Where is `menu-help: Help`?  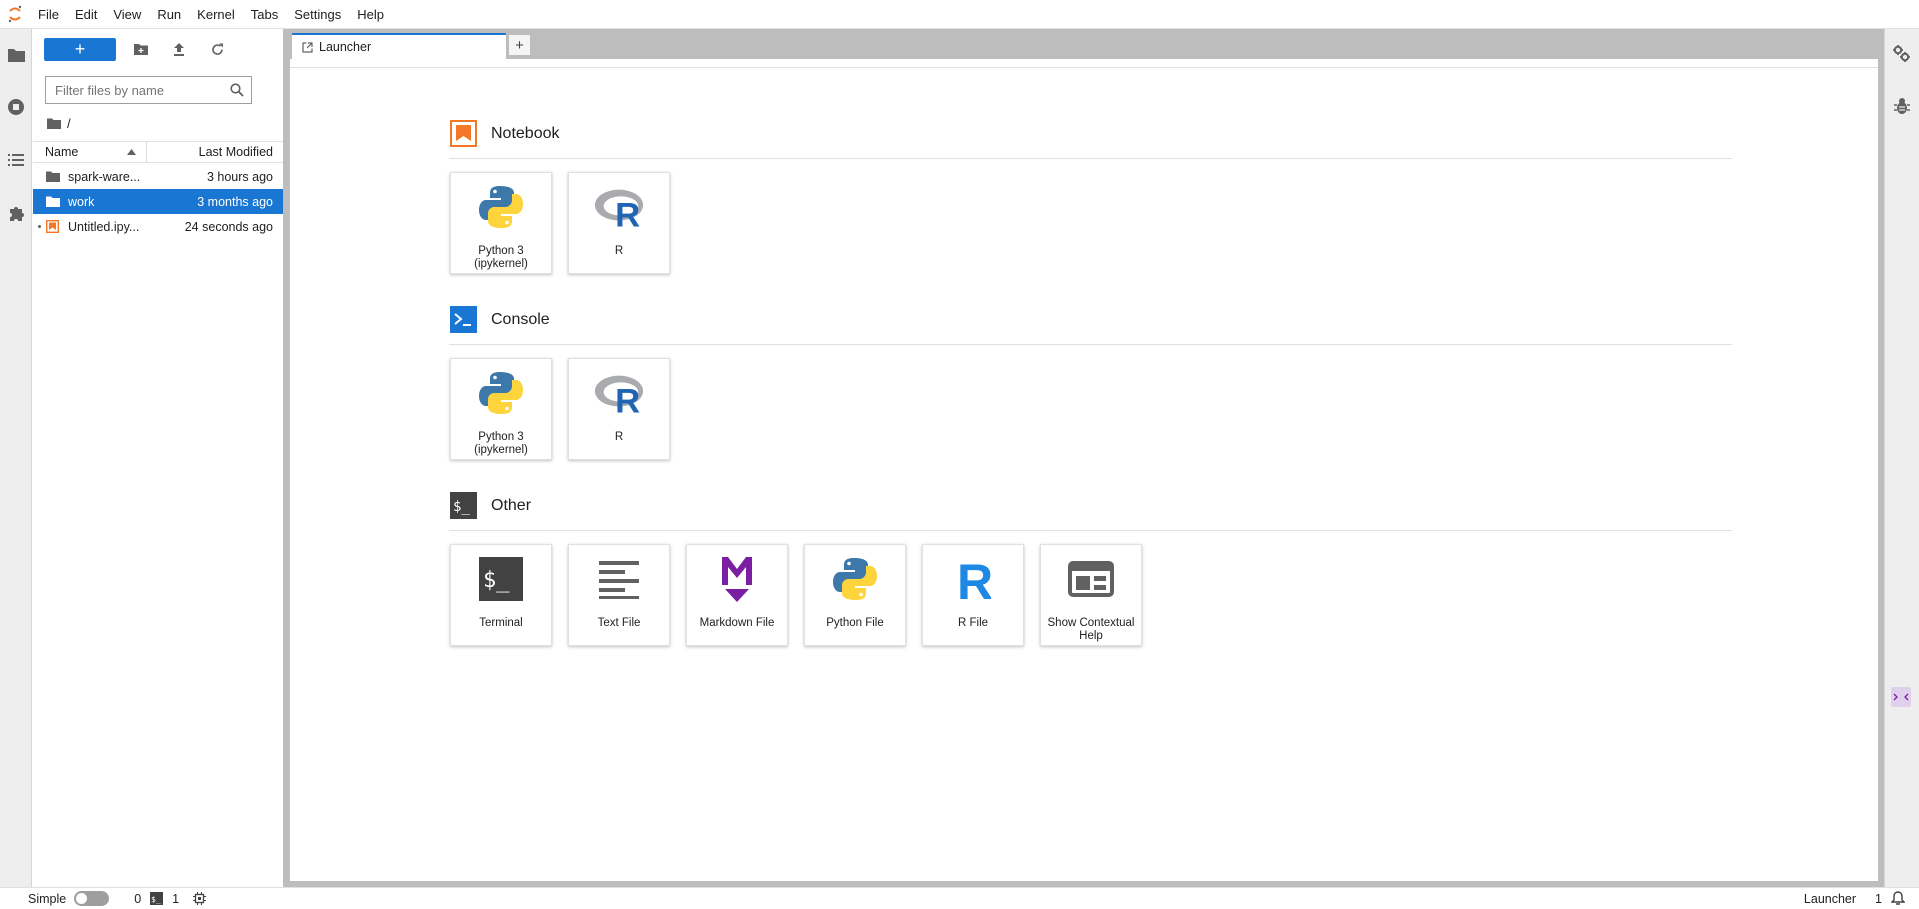
menu-help: Help is located at coordinates (370, 14).